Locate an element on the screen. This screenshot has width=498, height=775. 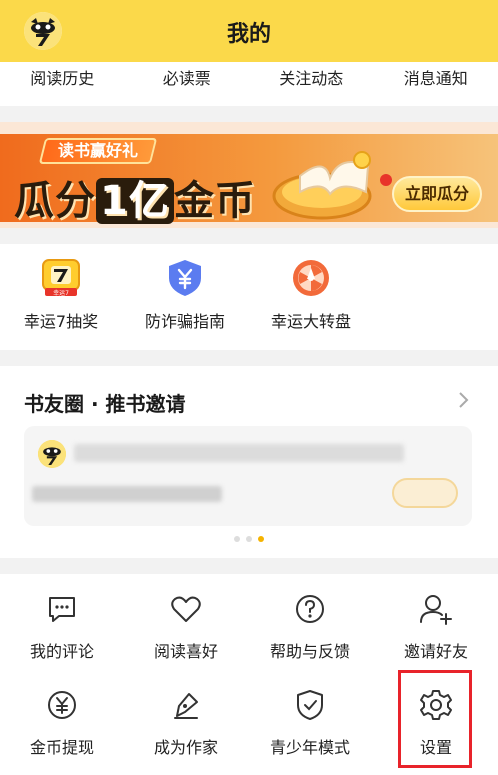
heart-icon is located at coordinates (186, 609).